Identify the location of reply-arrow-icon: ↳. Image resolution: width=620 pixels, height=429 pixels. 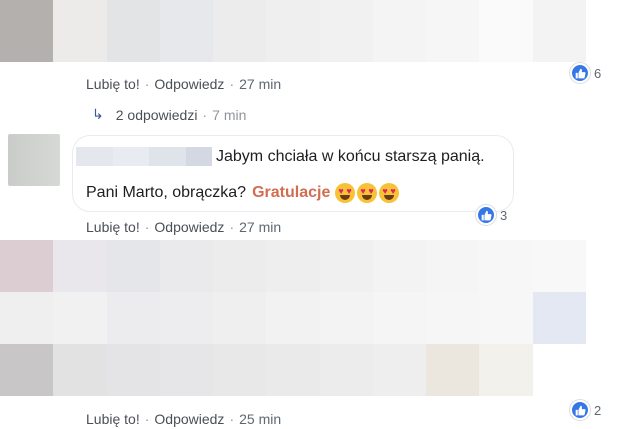
(98, 114).